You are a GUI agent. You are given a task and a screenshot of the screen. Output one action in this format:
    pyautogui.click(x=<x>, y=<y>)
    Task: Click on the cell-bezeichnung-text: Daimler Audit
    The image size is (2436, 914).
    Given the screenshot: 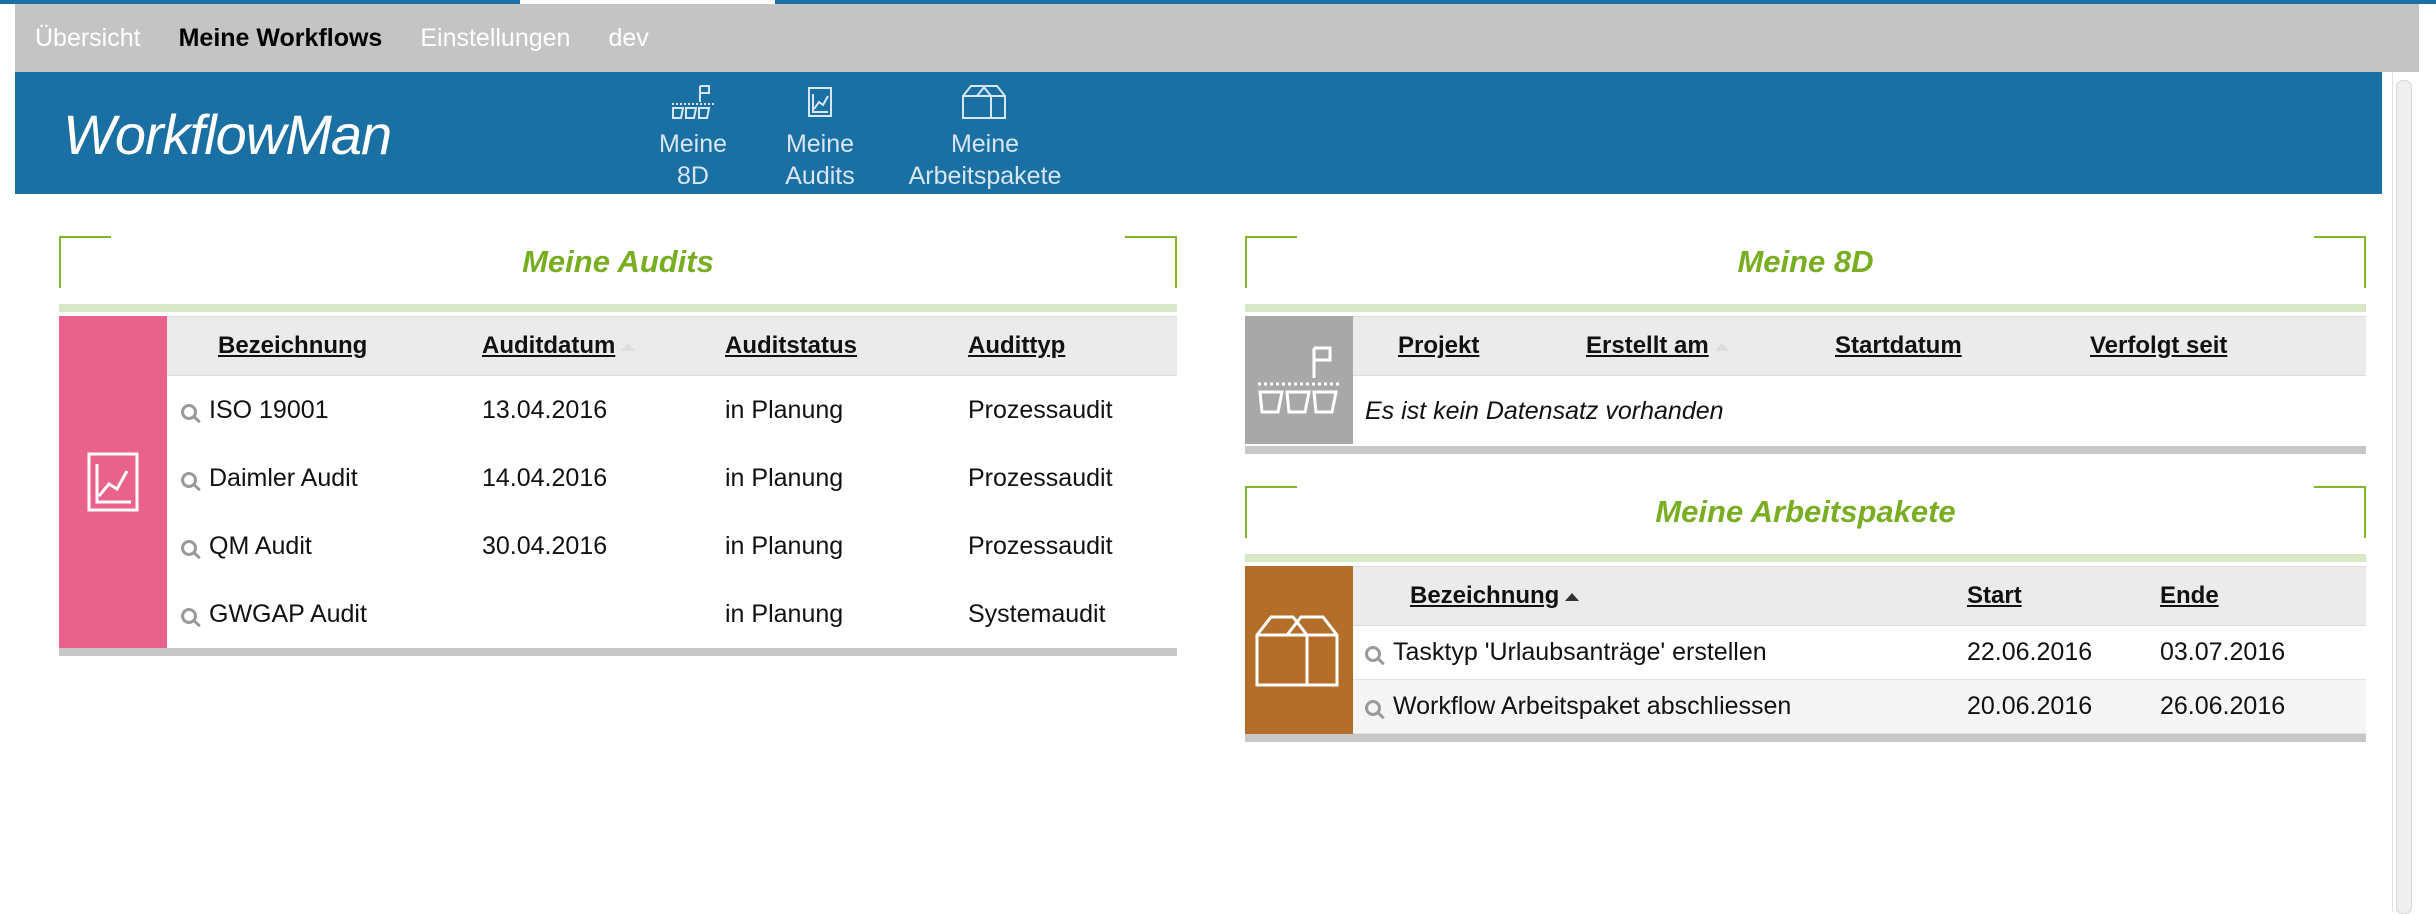 What is the action you would take?
    pyautogui.click(x=283, y=477)
    